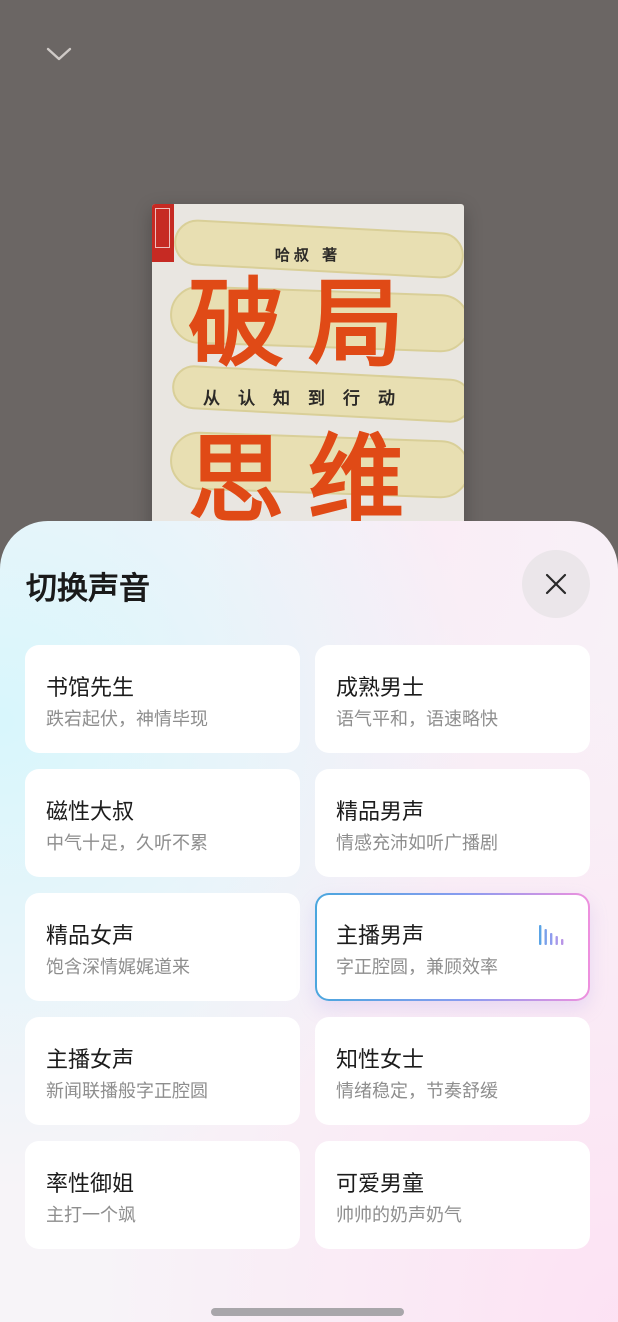  Describe the element at coordinates (399, 1215) in the screenshot. I see `voice-description: 帅帅的奶声奶气` at that location.